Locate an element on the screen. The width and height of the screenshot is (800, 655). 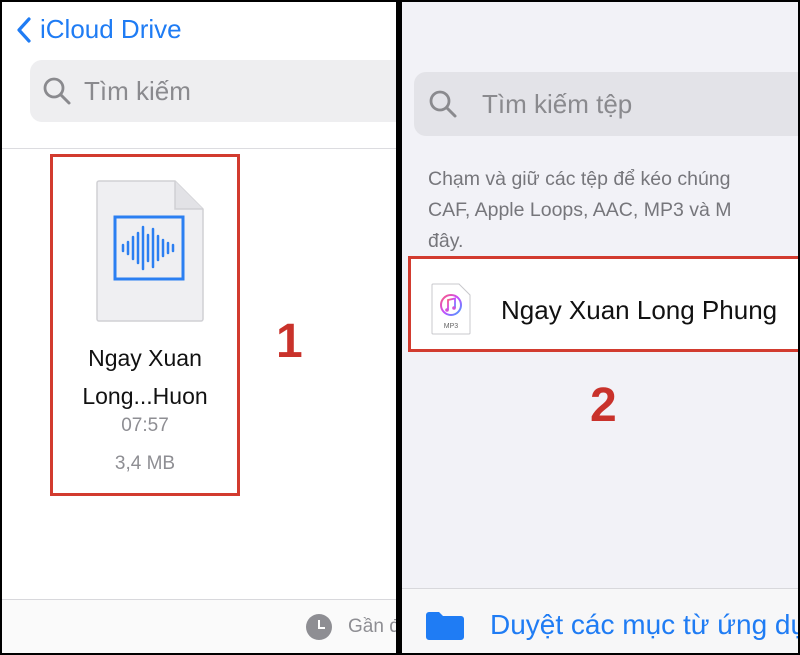
file-name-line2: Long...Huon is located at coordinates (145, 396).